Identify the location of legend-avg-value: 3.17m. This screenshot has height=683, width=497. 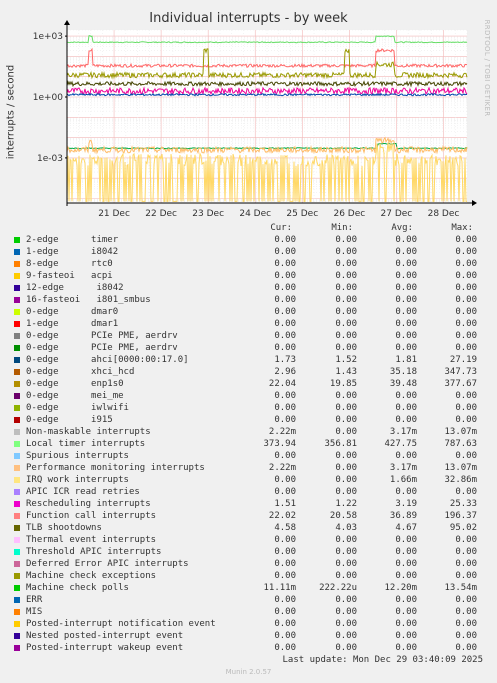
(403, 432).